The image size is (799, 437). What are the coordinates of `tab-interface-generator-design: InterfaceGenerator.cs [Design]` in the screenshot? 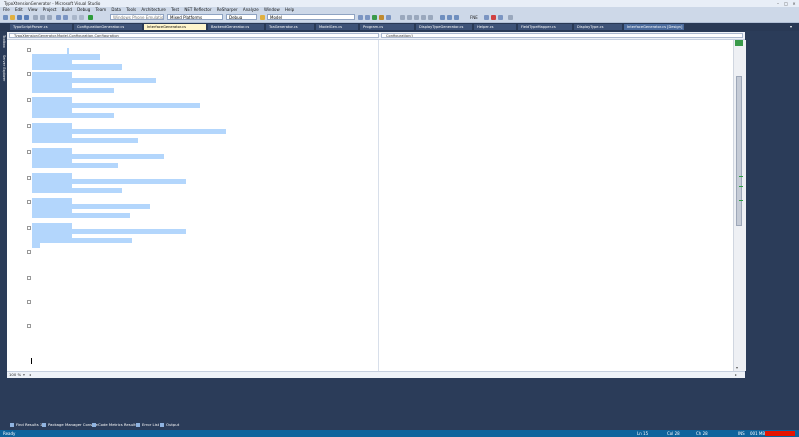 It's located at (654, 27).